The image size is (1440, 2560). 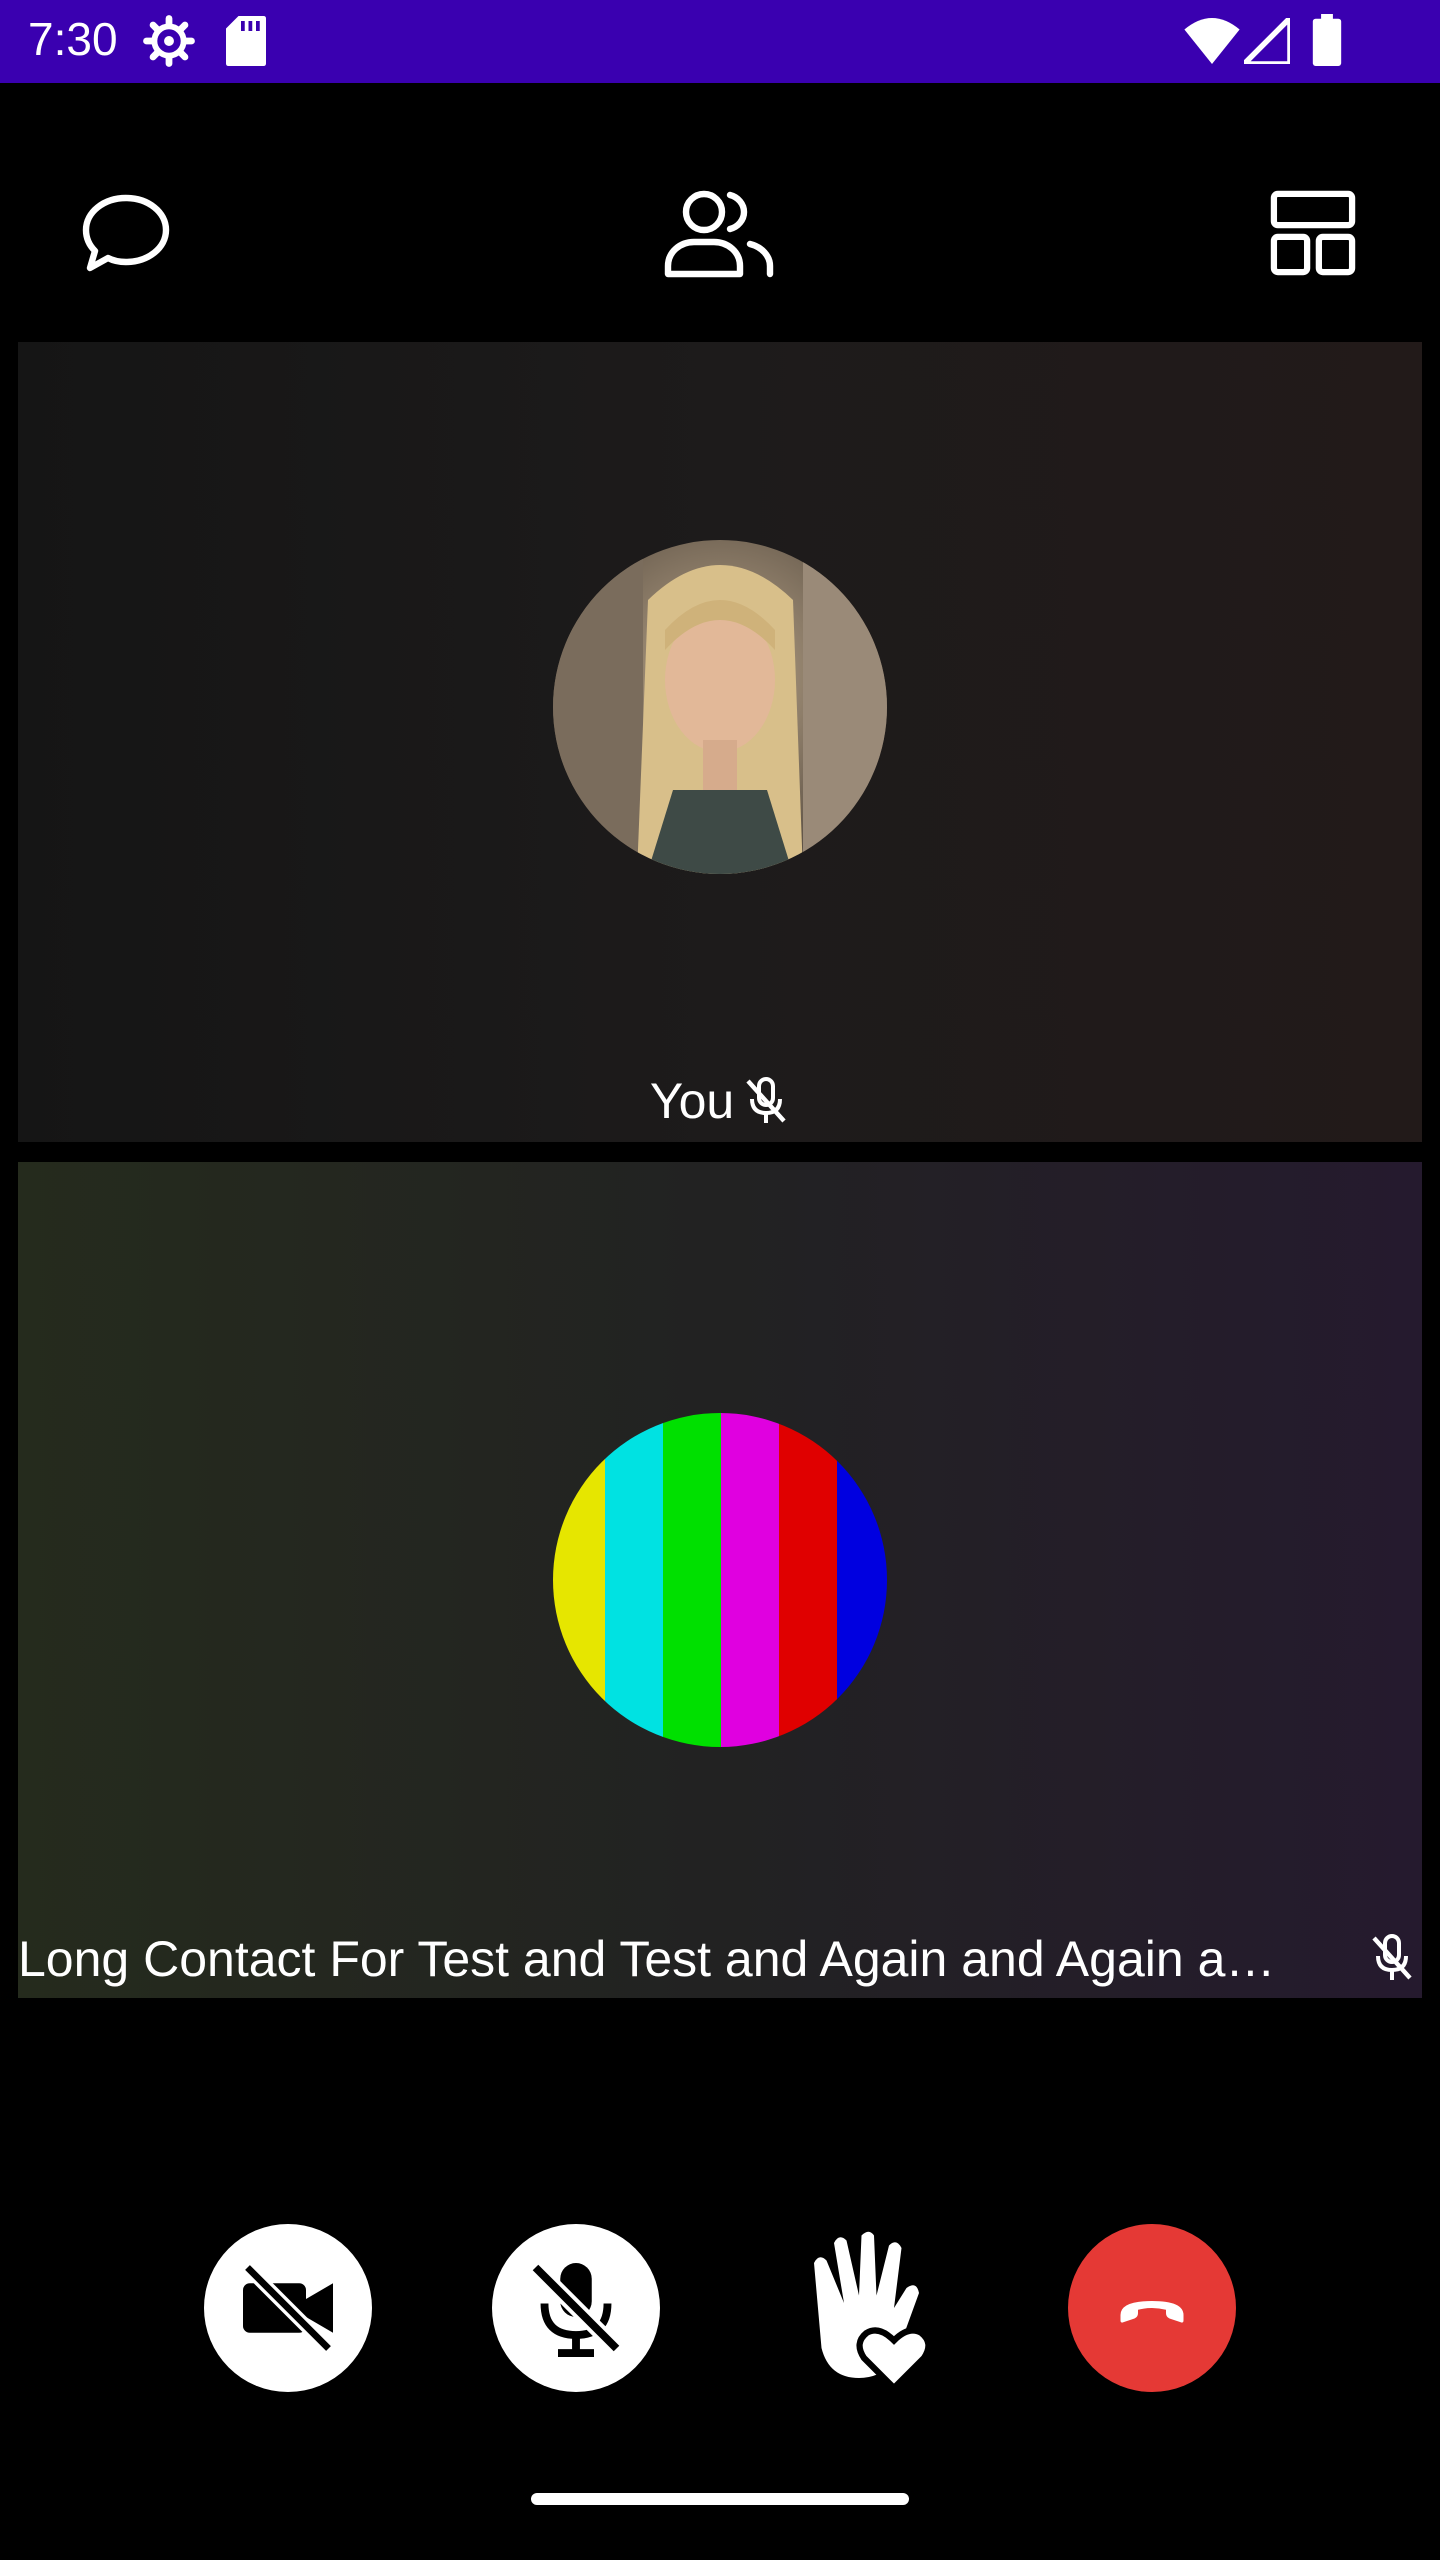 I want to click on raise-hand-heart-icon, so click(x=873, y=2309).